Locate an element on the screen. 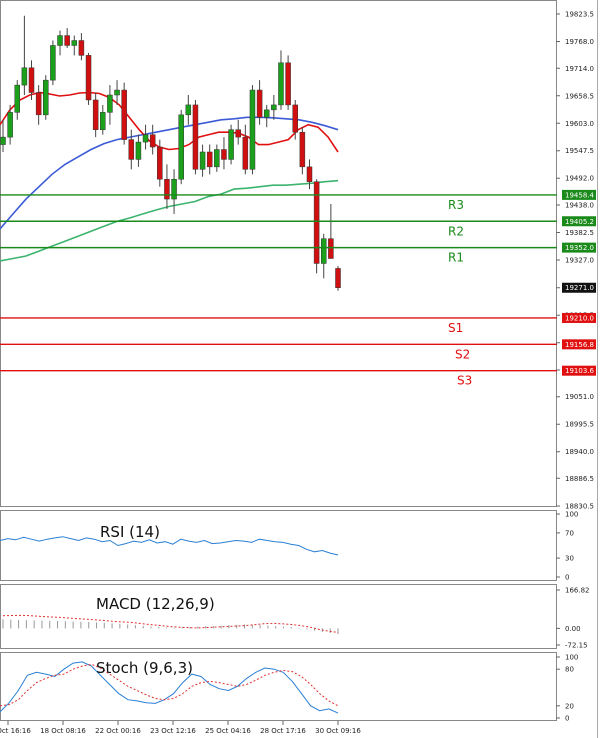 This screenshot has width=600, height=738. price-tick-label: 19823.5 is located at coordinates (579, 15).